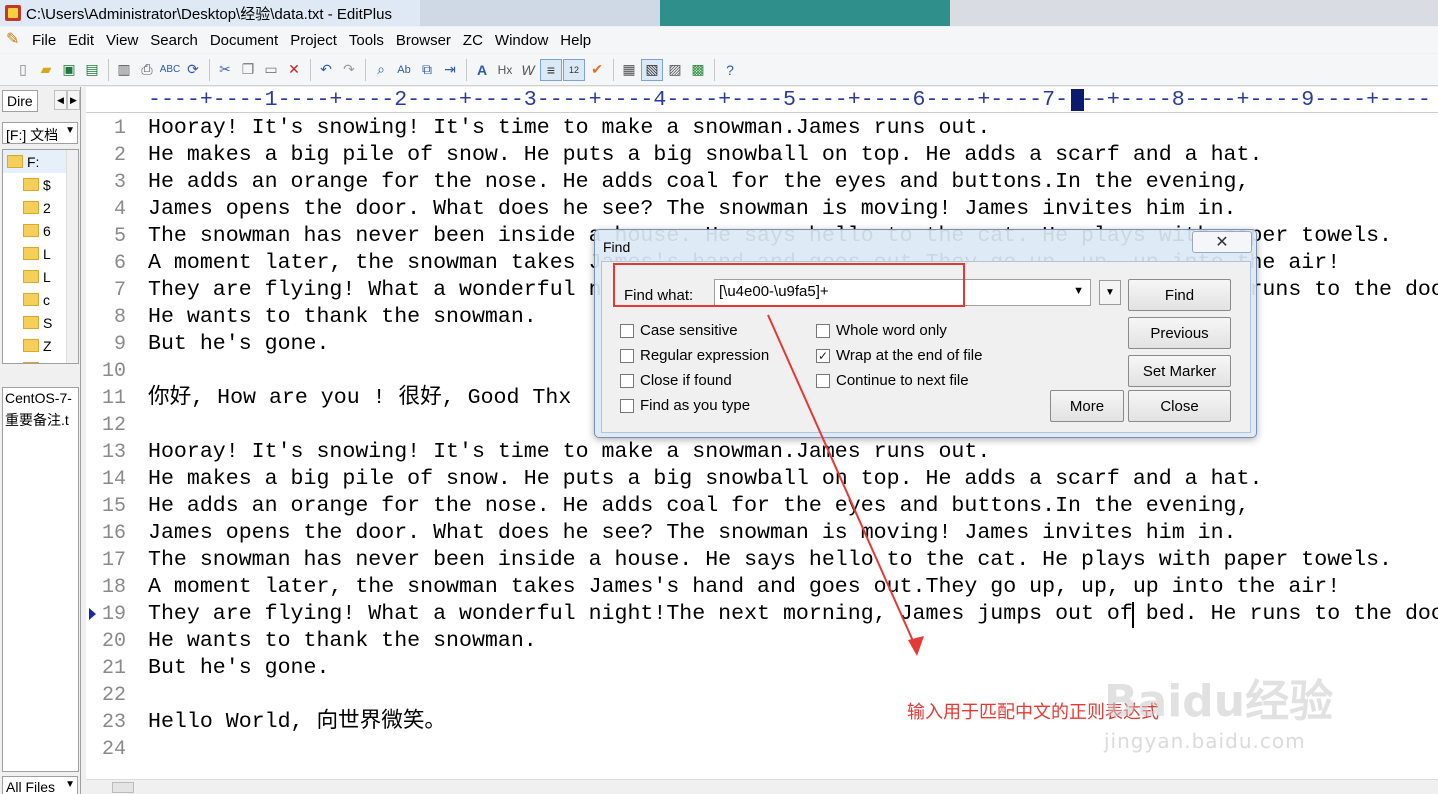  What do you see at coordinates (123, 787) in the screenshot?
I see `scrollbar-thumb` at bounding box center [123, 787].